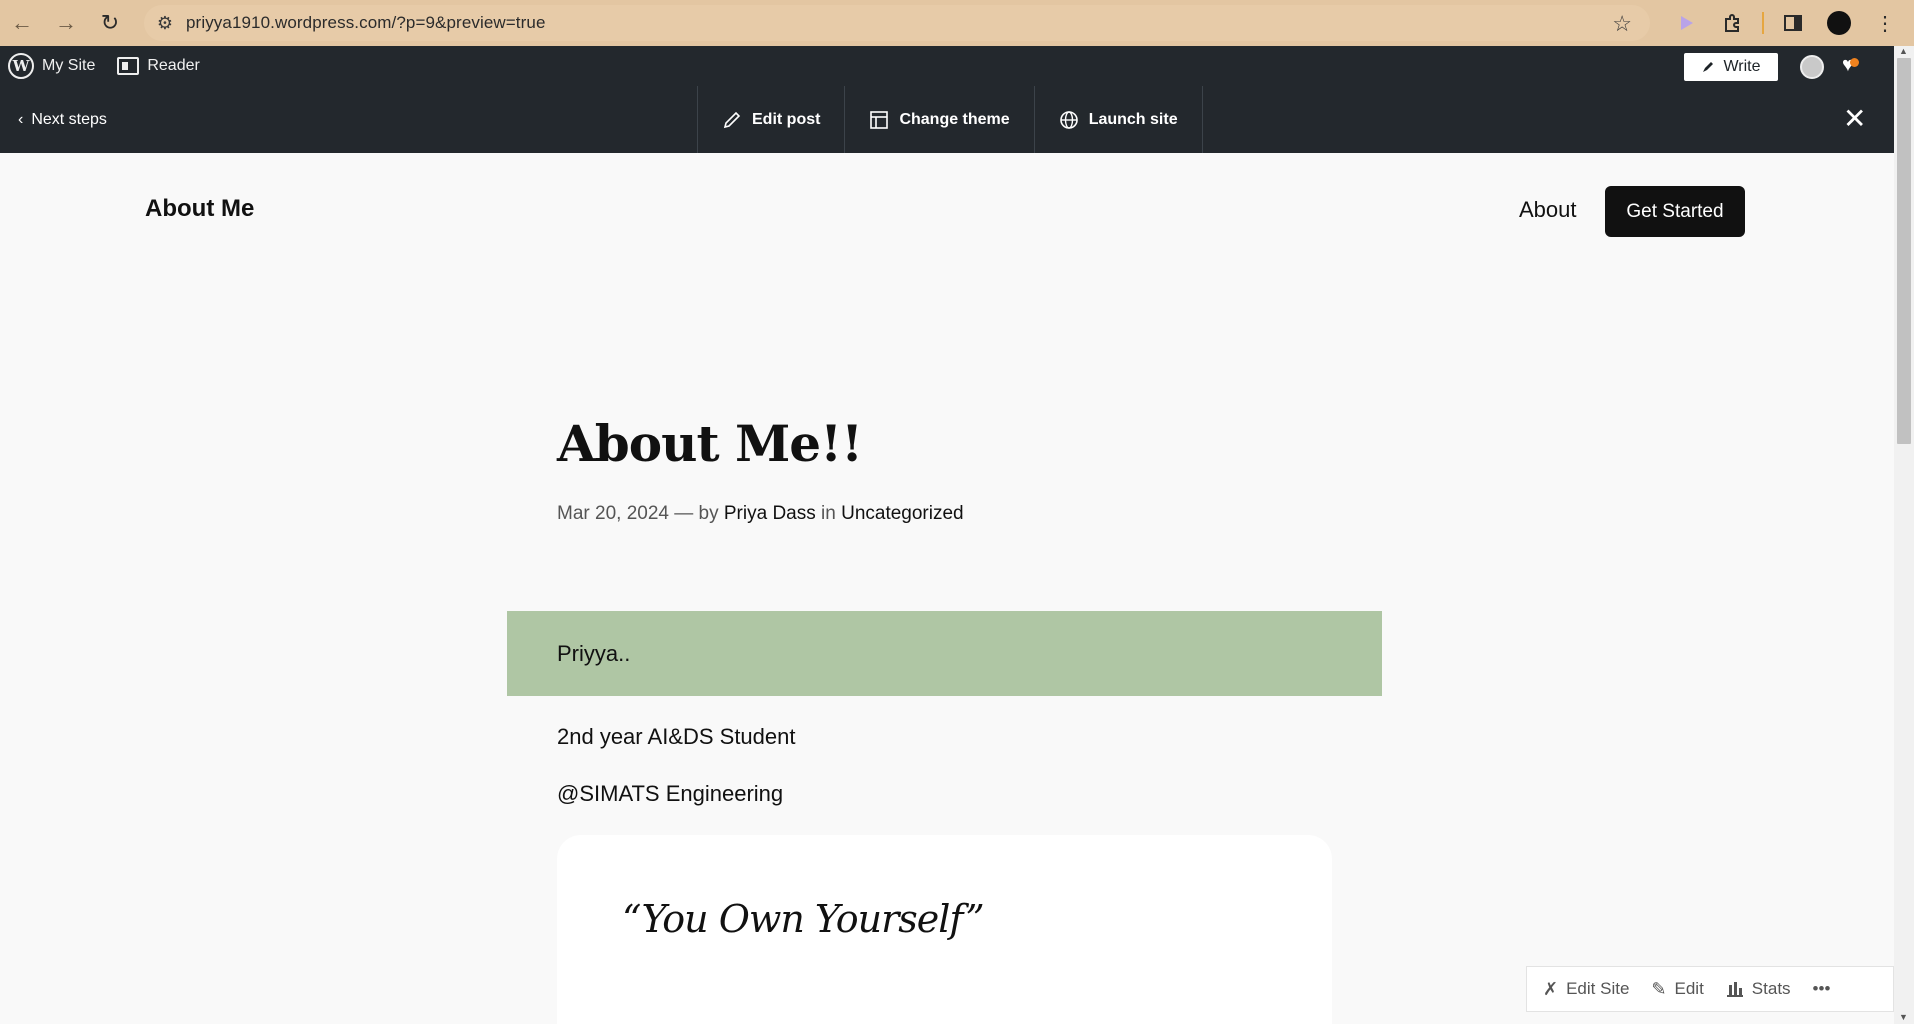 Image resolution: width=1914 pixels, height=1024 pixels. Describe the element at coordinates (710, 443) in the screenshot. I see `post-title: About Me!!` at that location.